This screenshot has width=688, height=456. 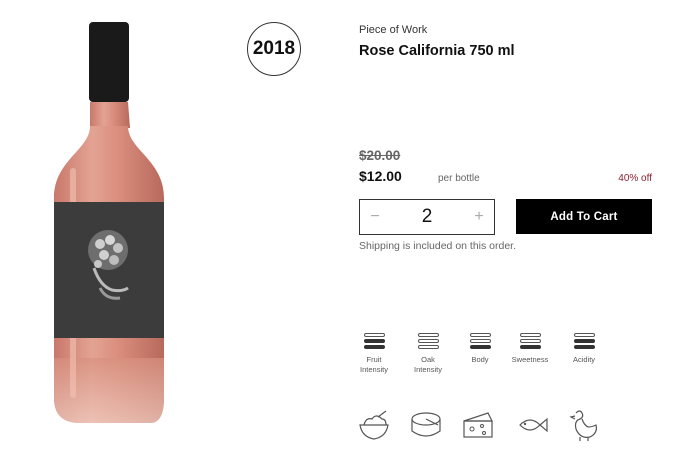 What do you see at coordinates (374, 425) in the screenshot?
I see `salad-bowl-icon` at bounding box center [374, 425].